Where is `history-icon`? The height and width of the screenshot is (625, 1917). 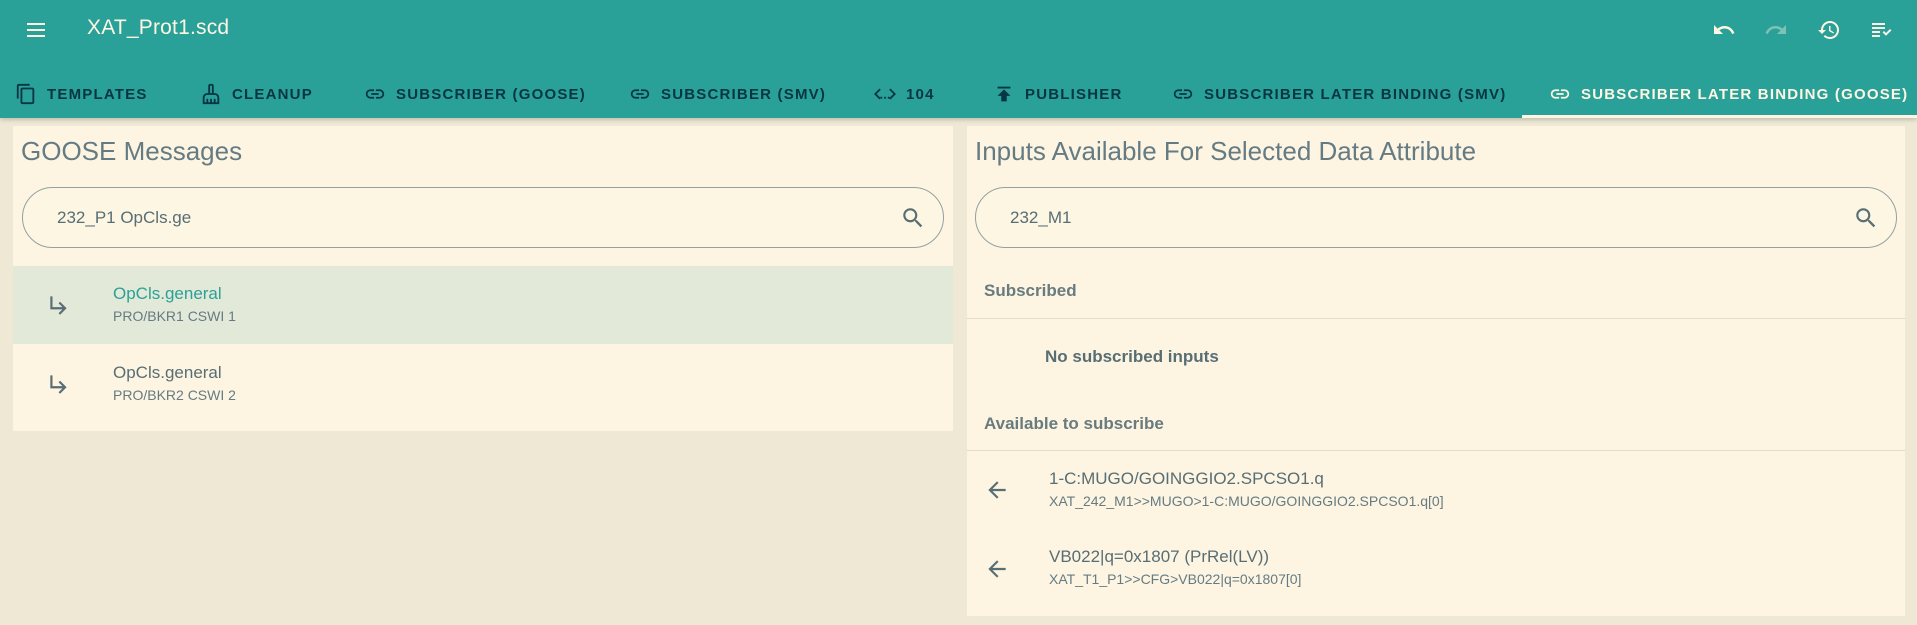 history-icon is located at coordinates (1828, 30).